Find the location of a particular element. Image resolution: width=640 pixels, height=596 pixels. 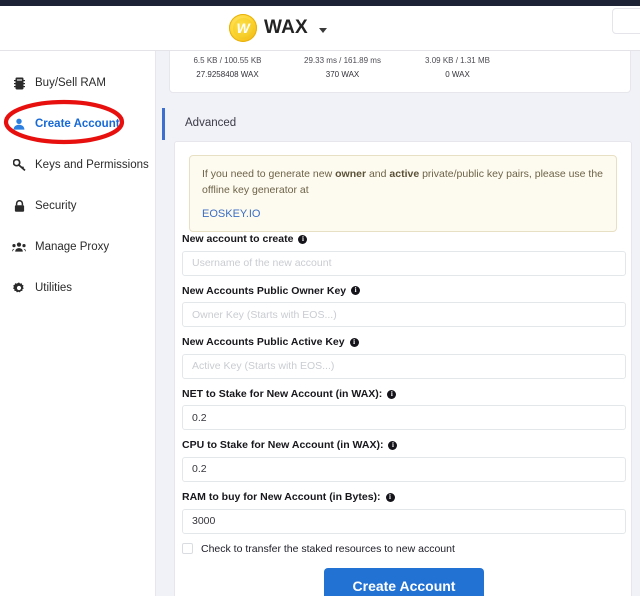

sidebar-item-create-account: Create Account is located at coordinates (77, 124).